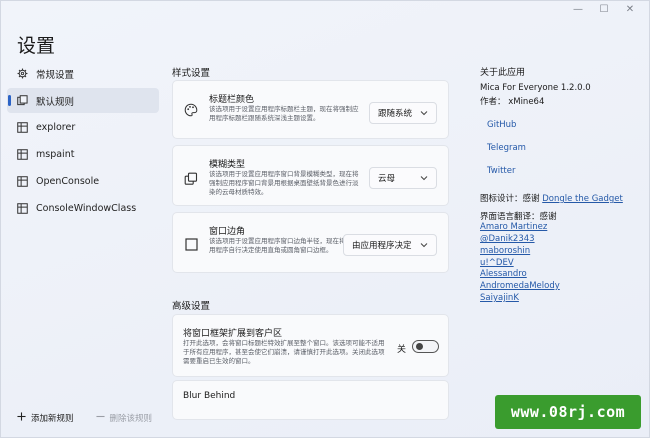 Image resolution: width=650 pixels, height=438 pixels. Describe the element at coordinates (191, 244) in the screenshot. I see `square-icon` at that location.